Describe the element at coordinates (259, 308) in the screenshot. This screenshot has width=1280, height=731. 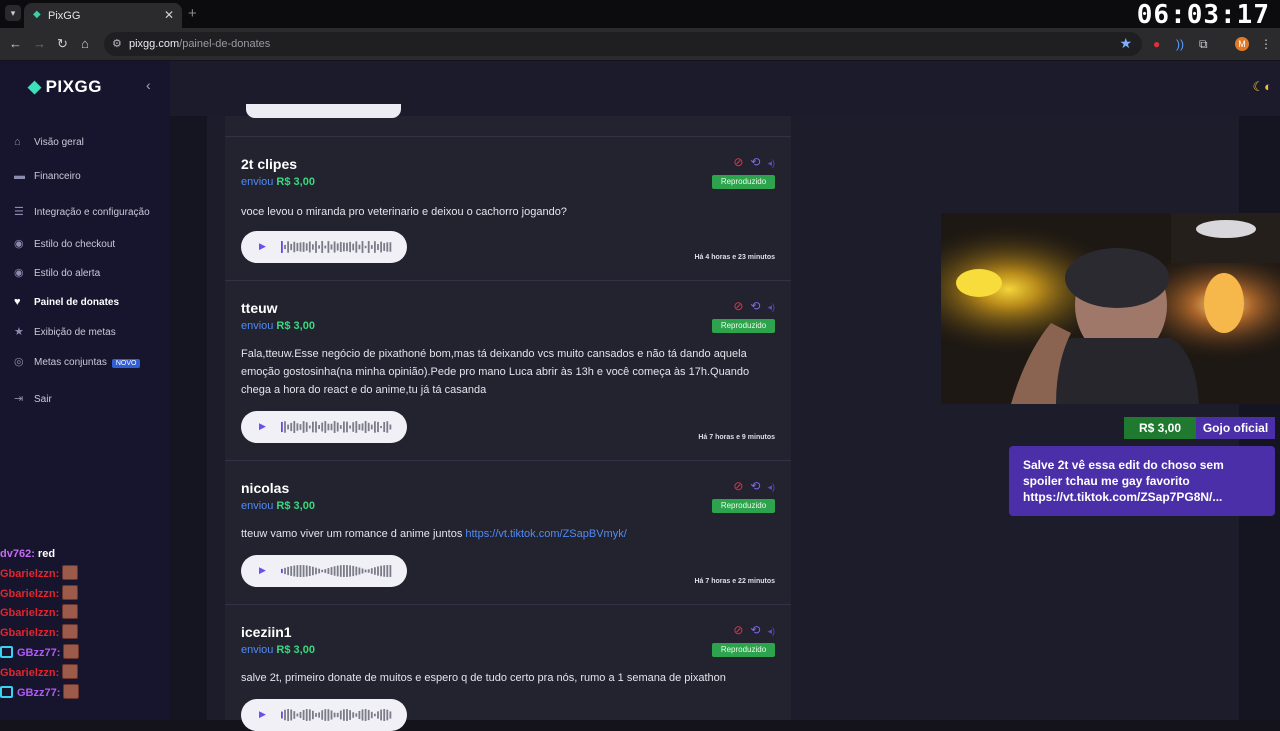
I see `donor-name: tteuw` at that location.